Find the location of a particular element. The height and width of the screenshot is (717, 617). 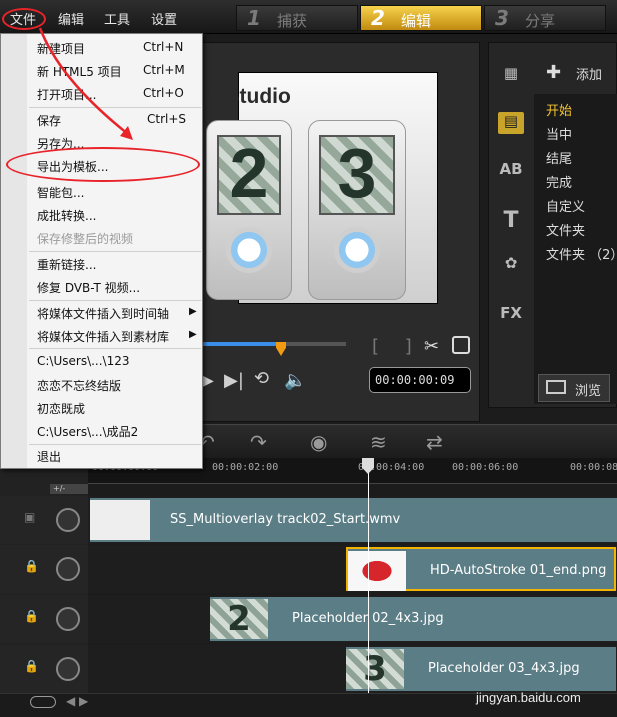

title-icon: AB is located at coordinates (511, 171).